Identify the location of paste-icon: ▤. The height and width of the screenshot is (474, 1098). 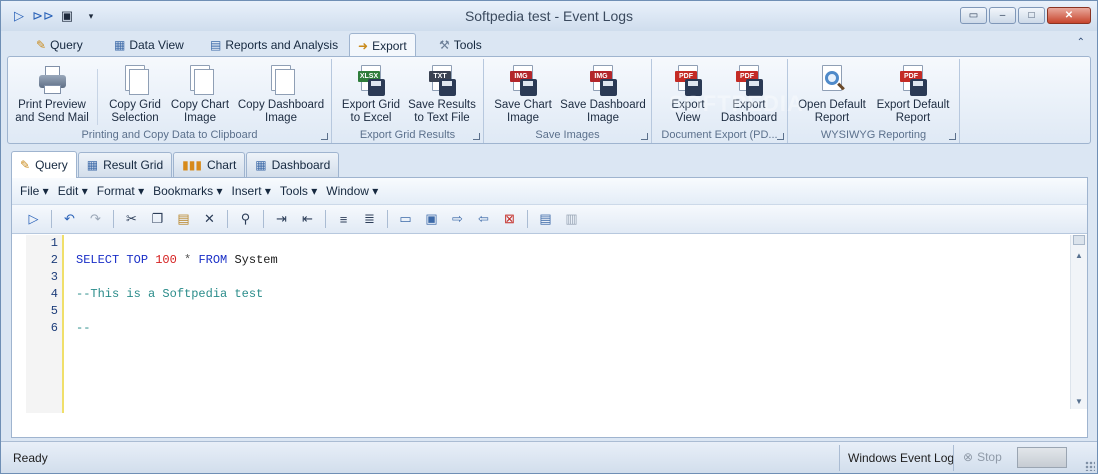
(183, 219).